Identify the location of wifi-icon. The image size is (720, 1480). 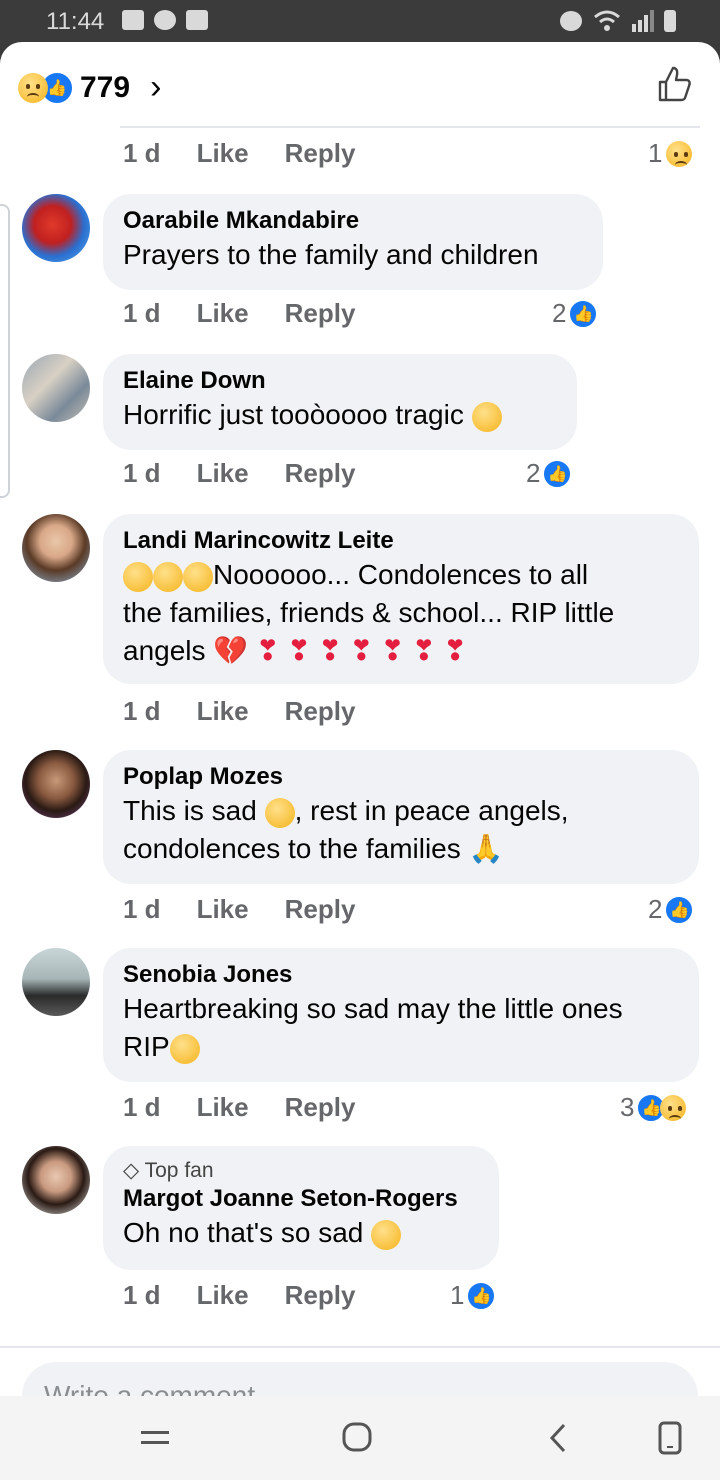
(607, 20).